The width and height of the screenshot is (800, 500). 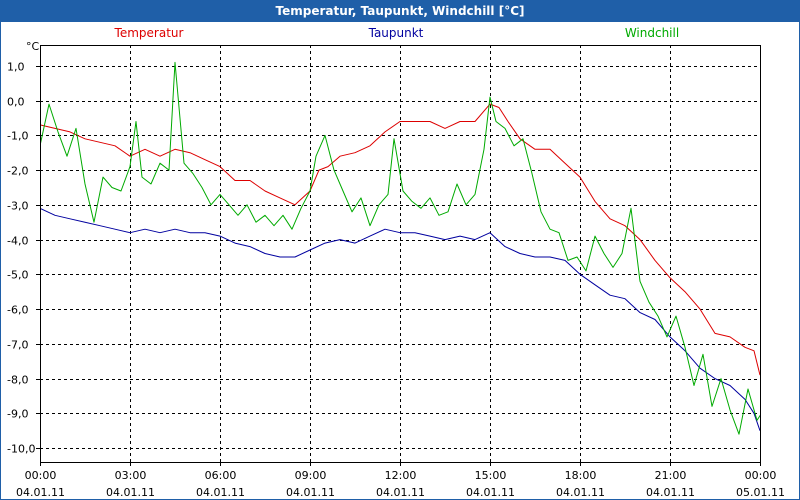 I want to click on y-tick-label: -10,0, so click(x=21, y=449).